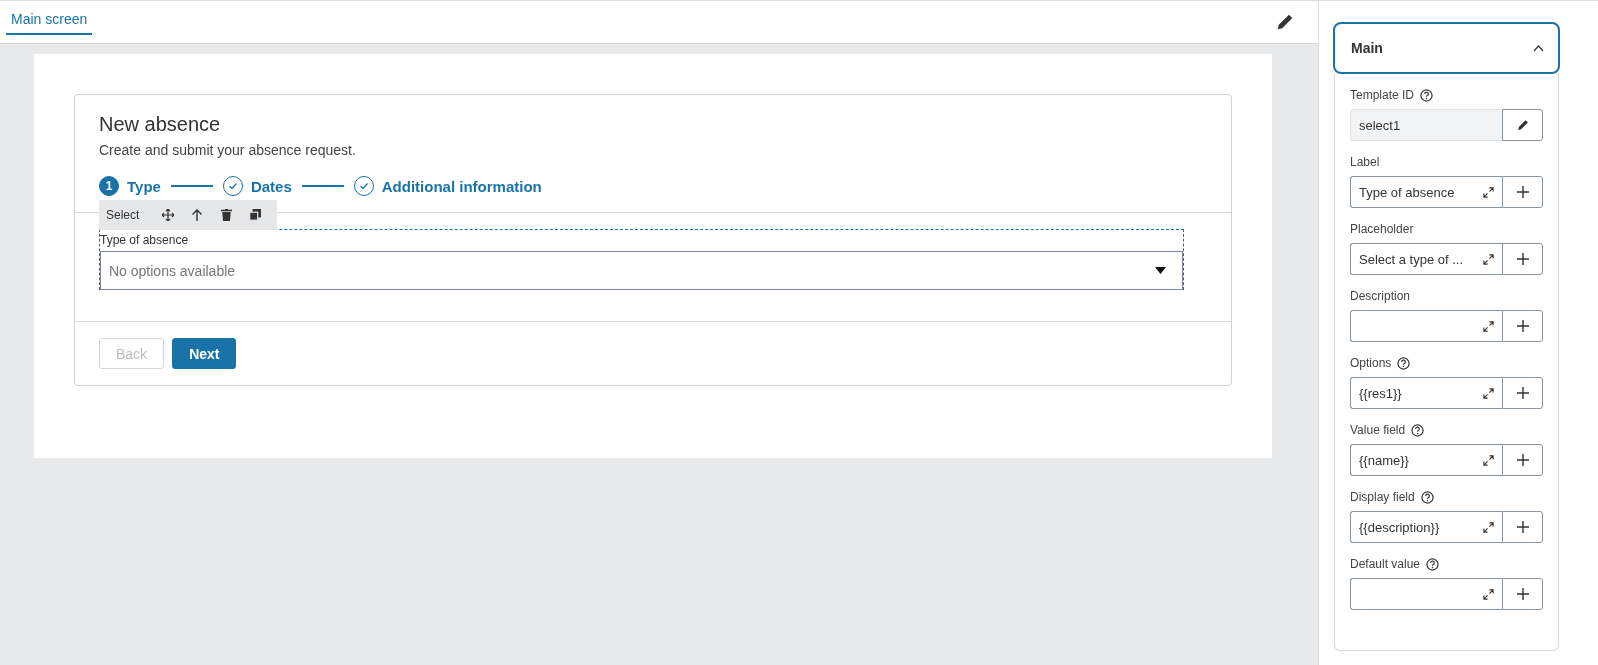 This screenshot has width=1598, height=665. What do you see at coordinates (641, 270) in the screenshot?
I see `select-field: No options available` at bounding box center [641, 270].